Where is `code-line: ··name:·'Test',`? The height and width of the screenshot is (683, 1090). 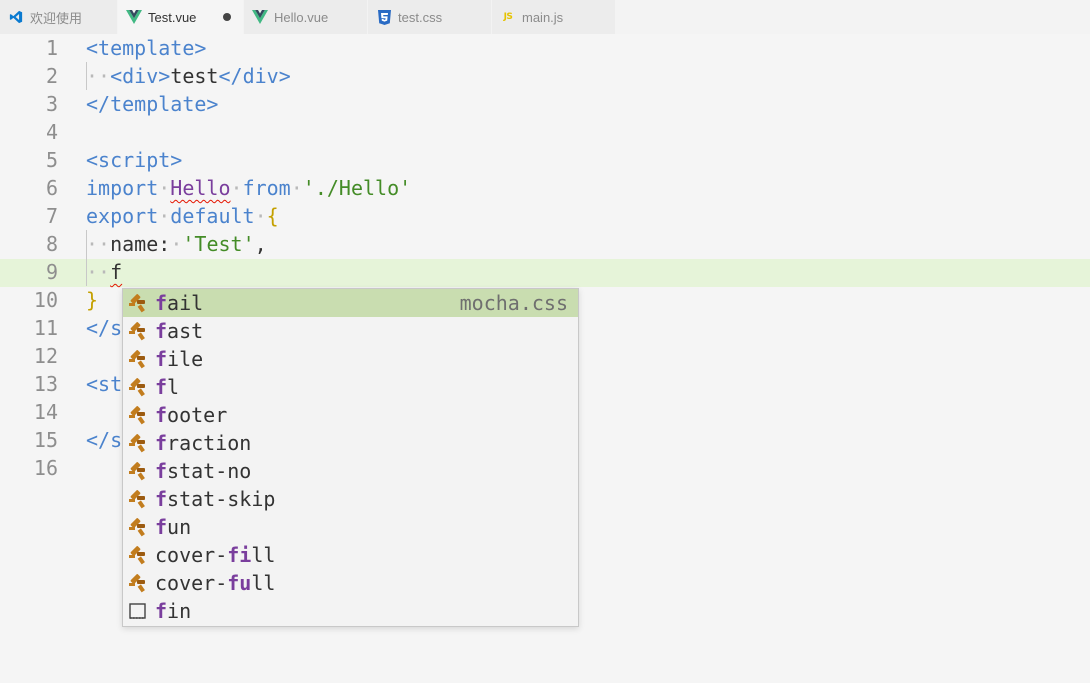 code-line: ··name:·'Test', is located at coordinates (176, 244).